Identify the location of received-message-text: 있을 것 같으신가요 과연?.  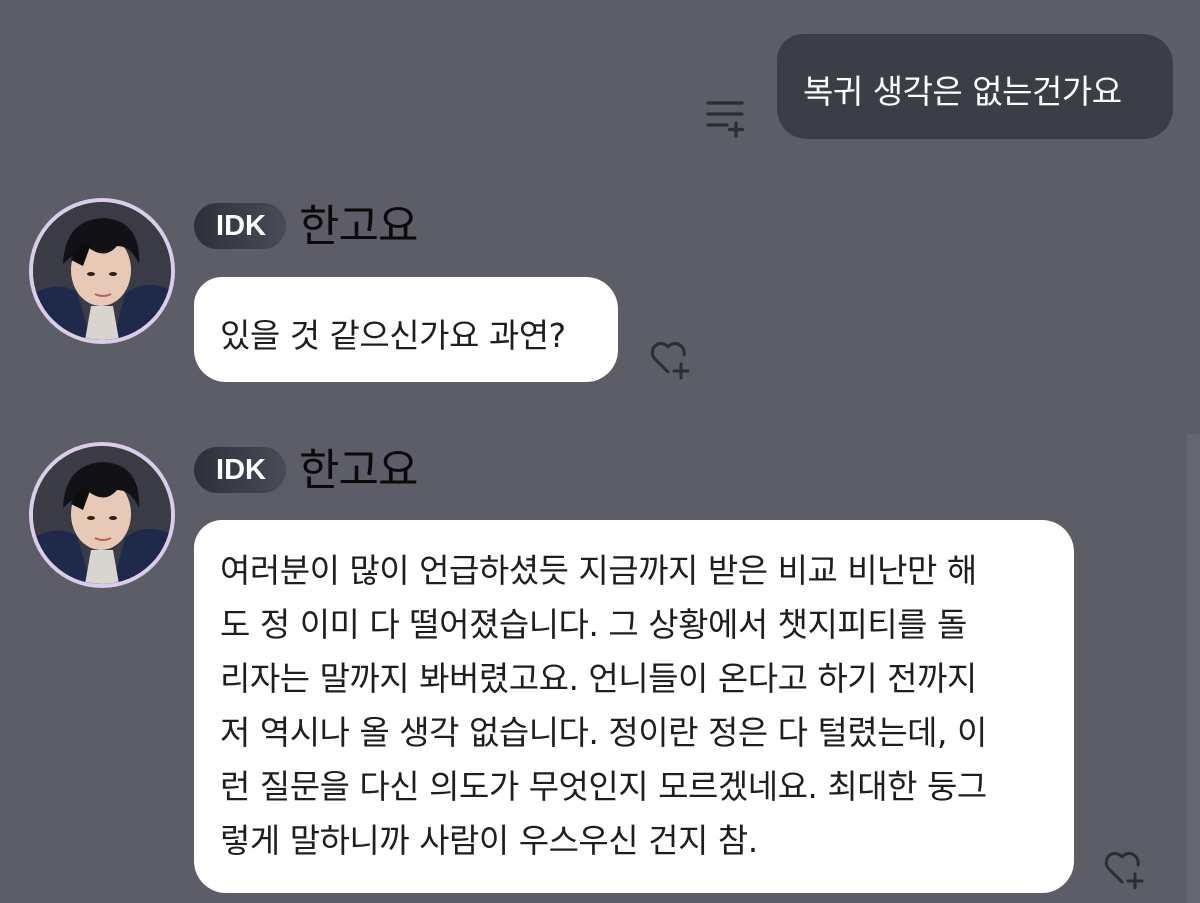
(393, 335).